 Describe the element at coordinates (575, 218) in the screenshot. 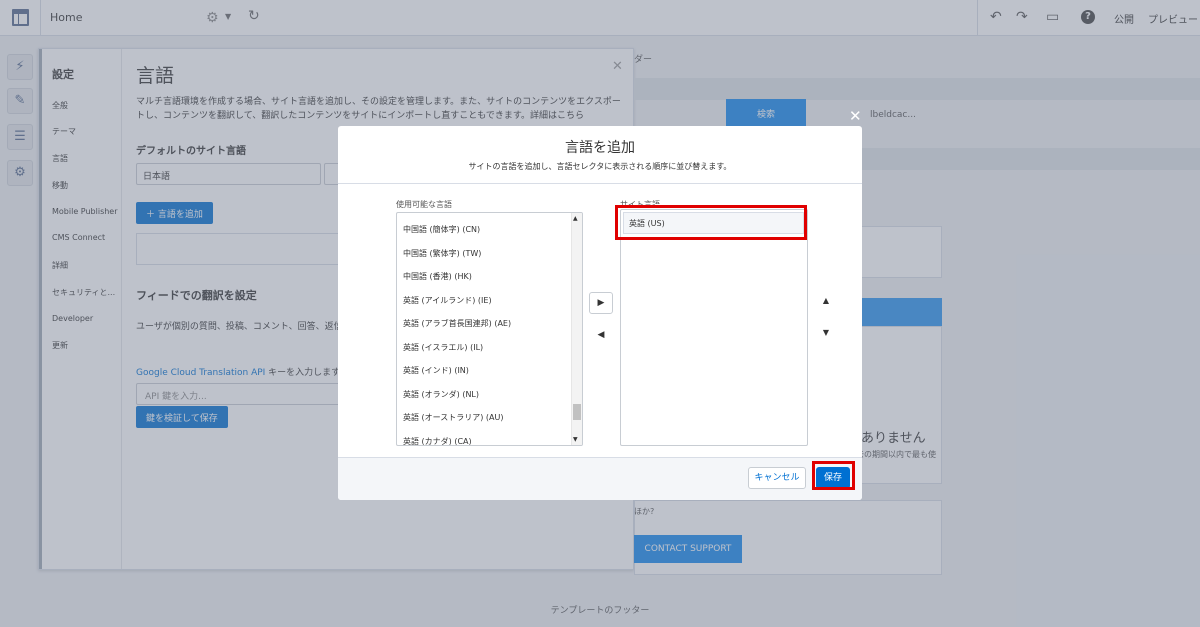

I see `scroll-up-icon: ▲` at that location.